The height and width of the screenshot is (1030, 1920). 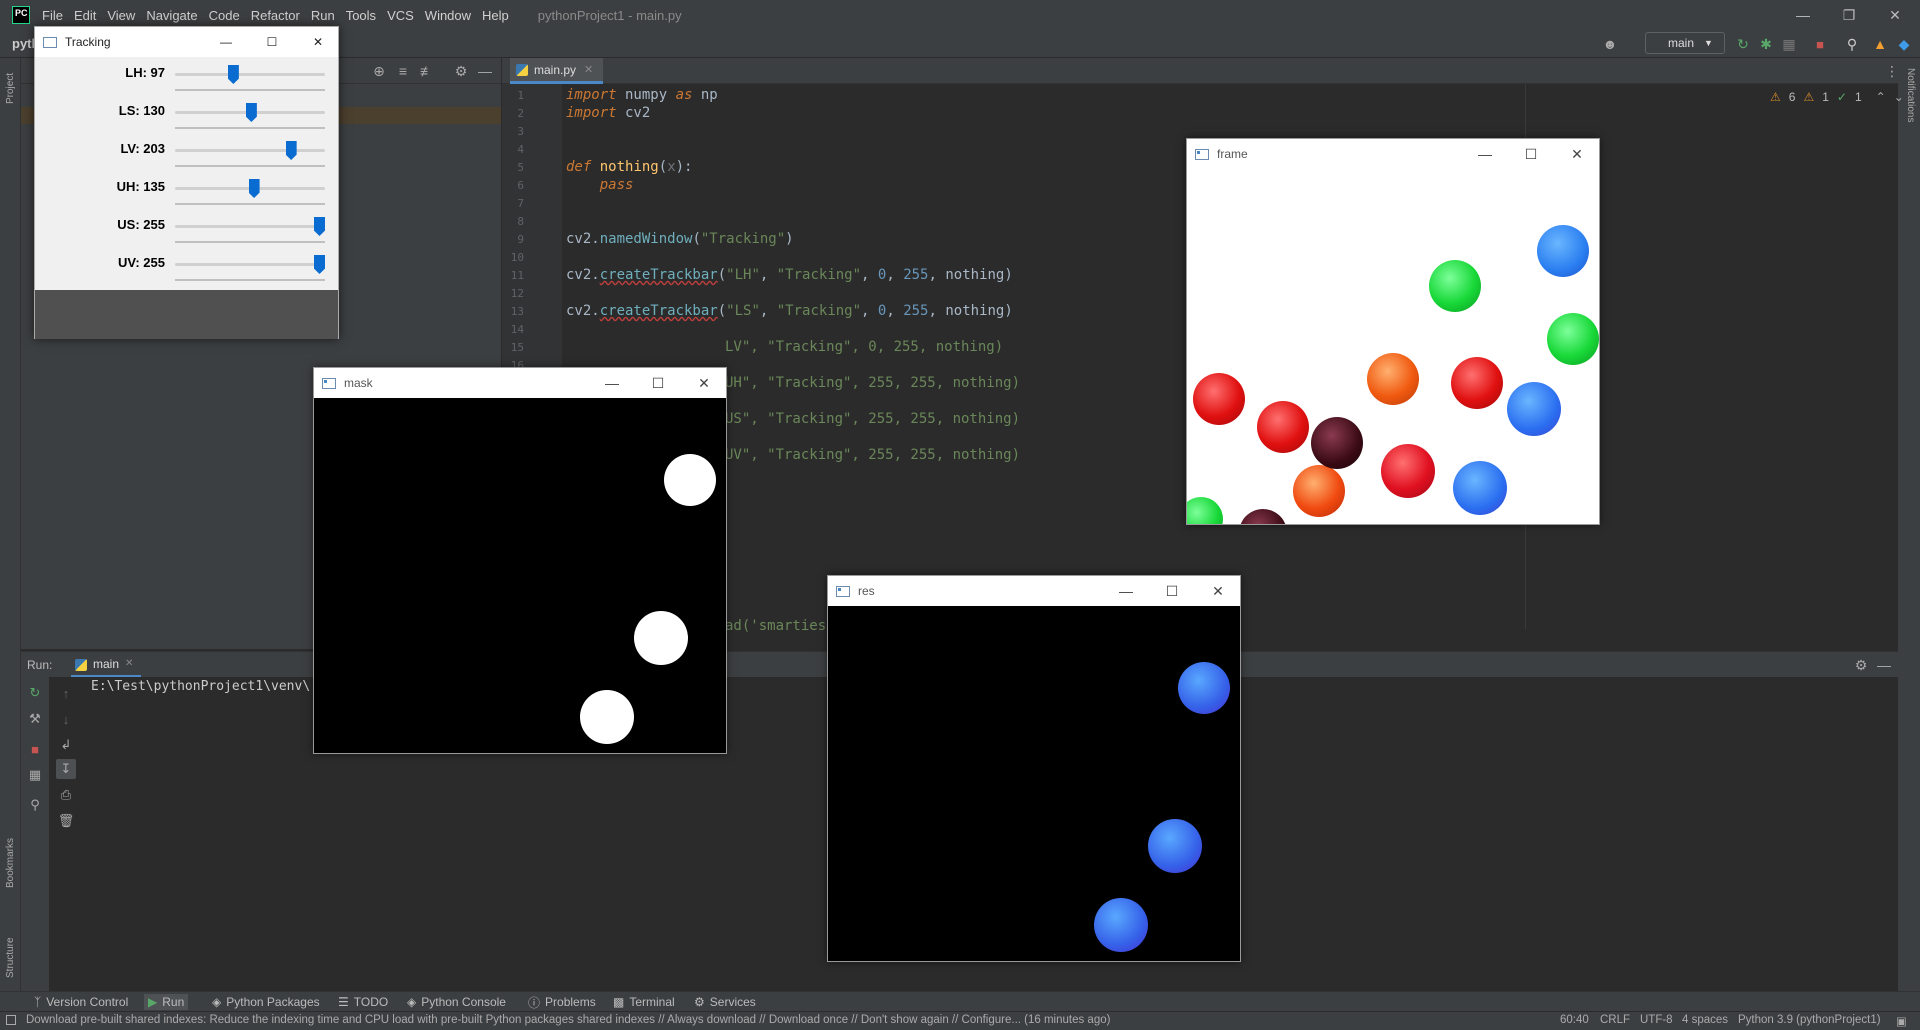 What do you see at coordinates (1789, 44) in the screenshot?
I see `coverage-icon: ▦` at bounding box center [1789, 44].